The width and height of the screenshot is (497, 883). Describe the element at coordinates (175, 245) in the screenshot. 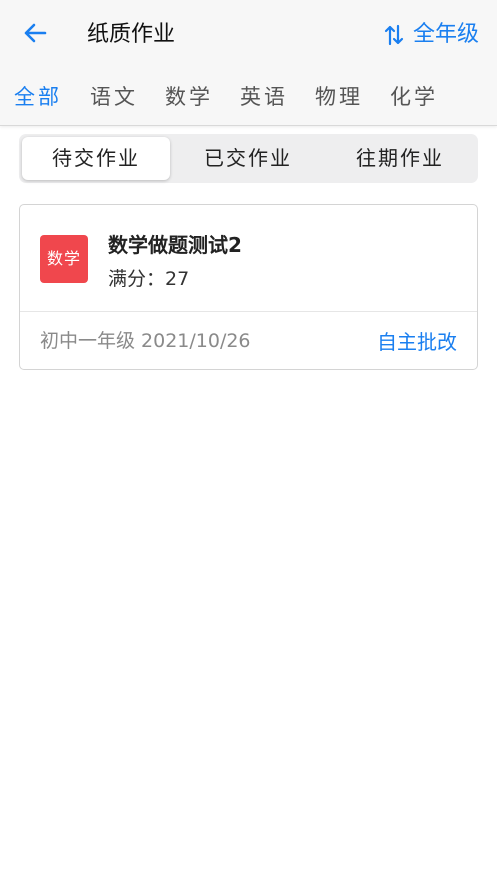

I see `homework-title: 数学做题测试2` at that location.